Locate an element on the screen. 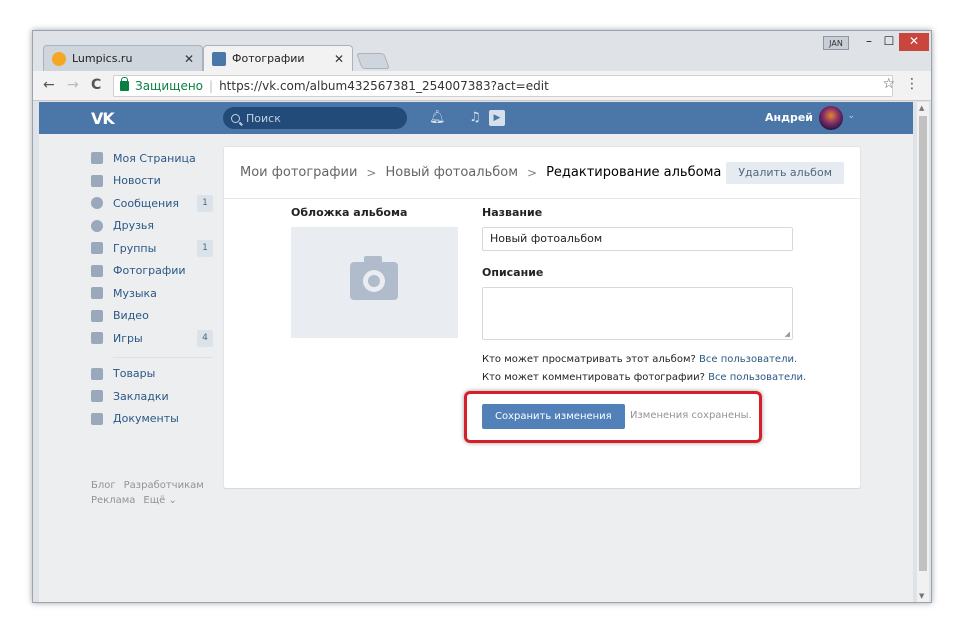 This screenshot has height=636, width=964. sidebar-item-label: Товары is located at coordinates (134, 374).